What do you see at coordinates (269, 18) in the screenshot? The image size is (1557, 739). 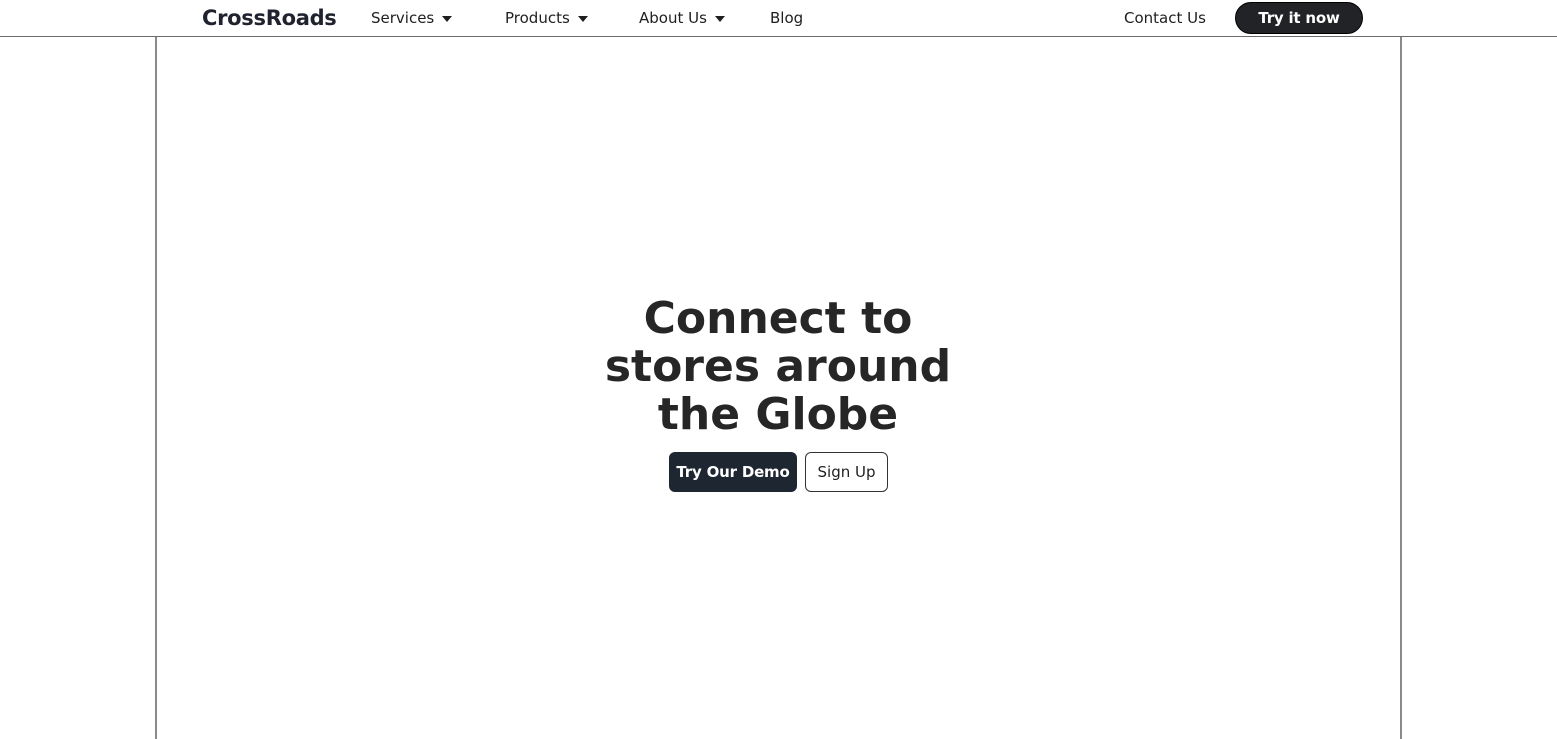 I see `brand-logo: CrossRoads` at bounding box center [269, 18].